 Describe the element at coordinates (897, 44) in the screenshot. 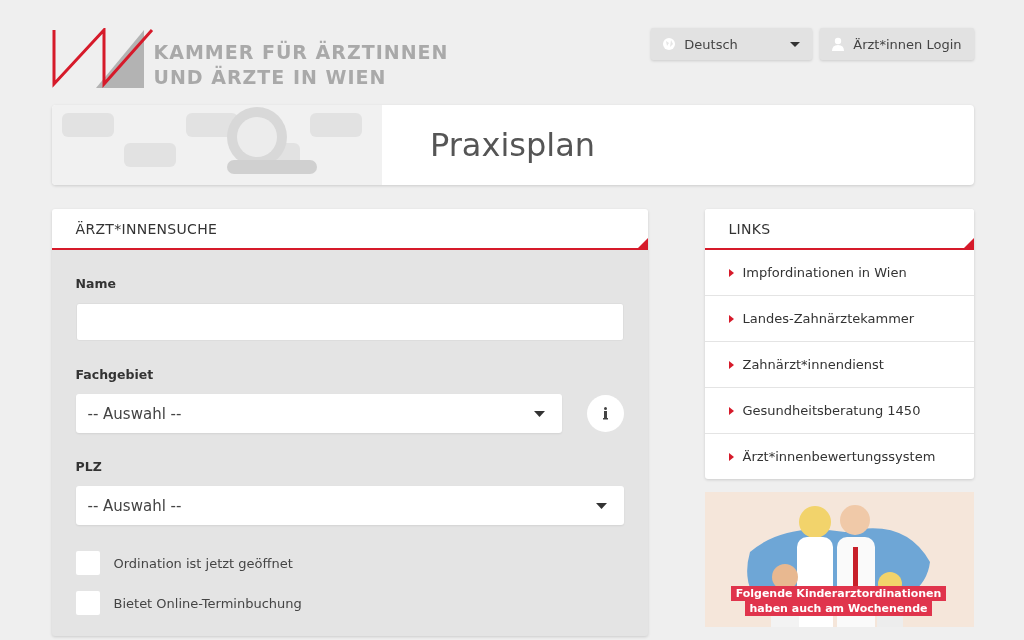

I see `login-button: Ärzt*innen Login` at that location.